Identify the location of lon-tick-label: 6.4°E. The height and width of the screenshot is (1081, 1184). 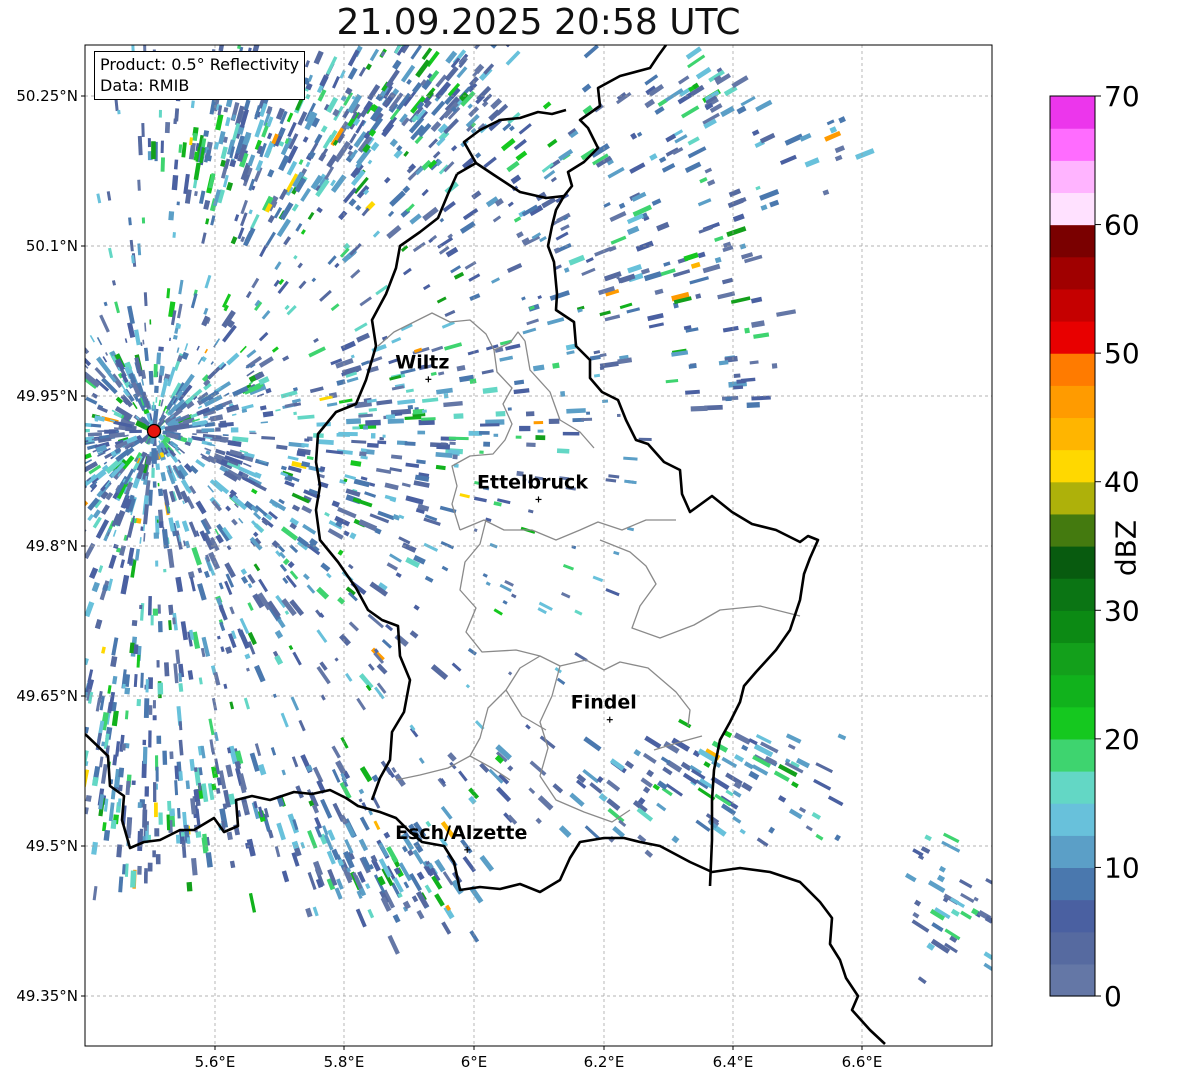
(733, 1062).